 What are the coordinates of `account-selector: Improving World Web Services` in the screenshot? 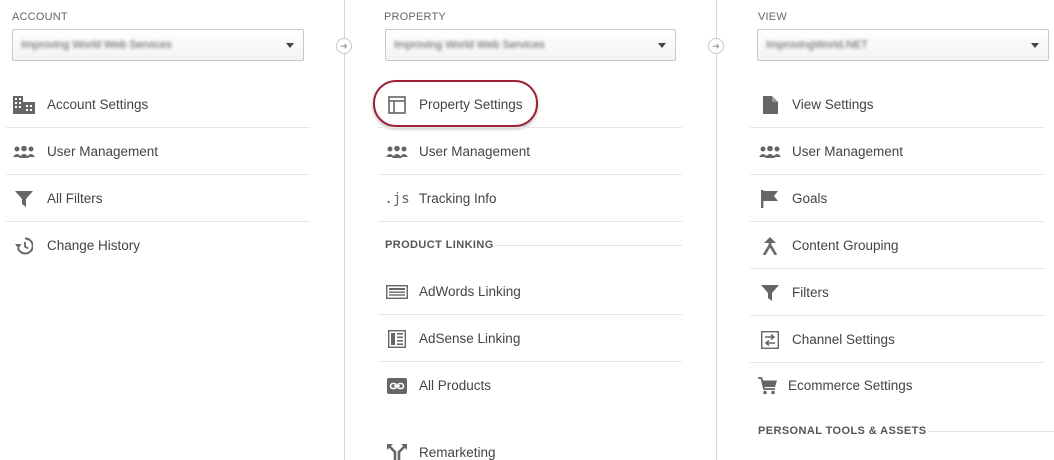 It's located at (158, 45).